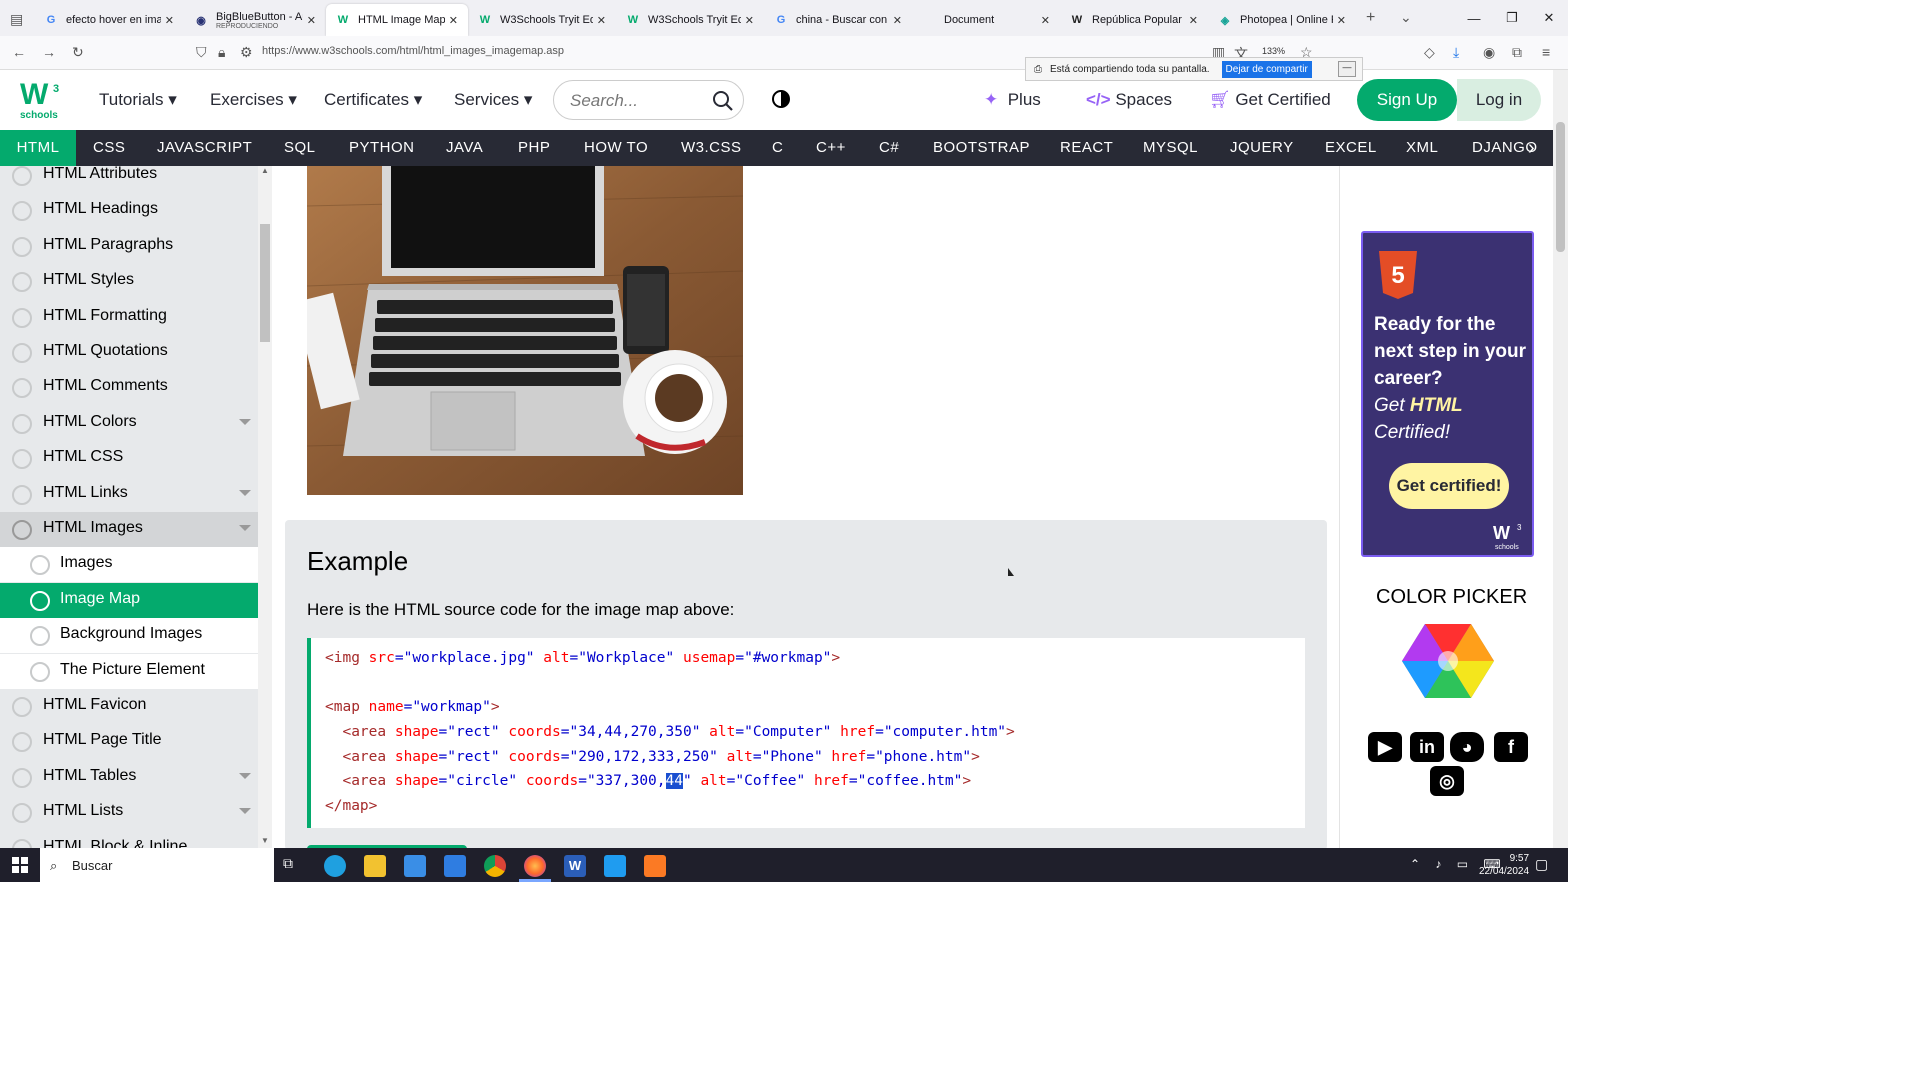  Describe the element at coordinates (129, 494) in the screenshot. I see `sidebar-item: HTML Links` at that location.